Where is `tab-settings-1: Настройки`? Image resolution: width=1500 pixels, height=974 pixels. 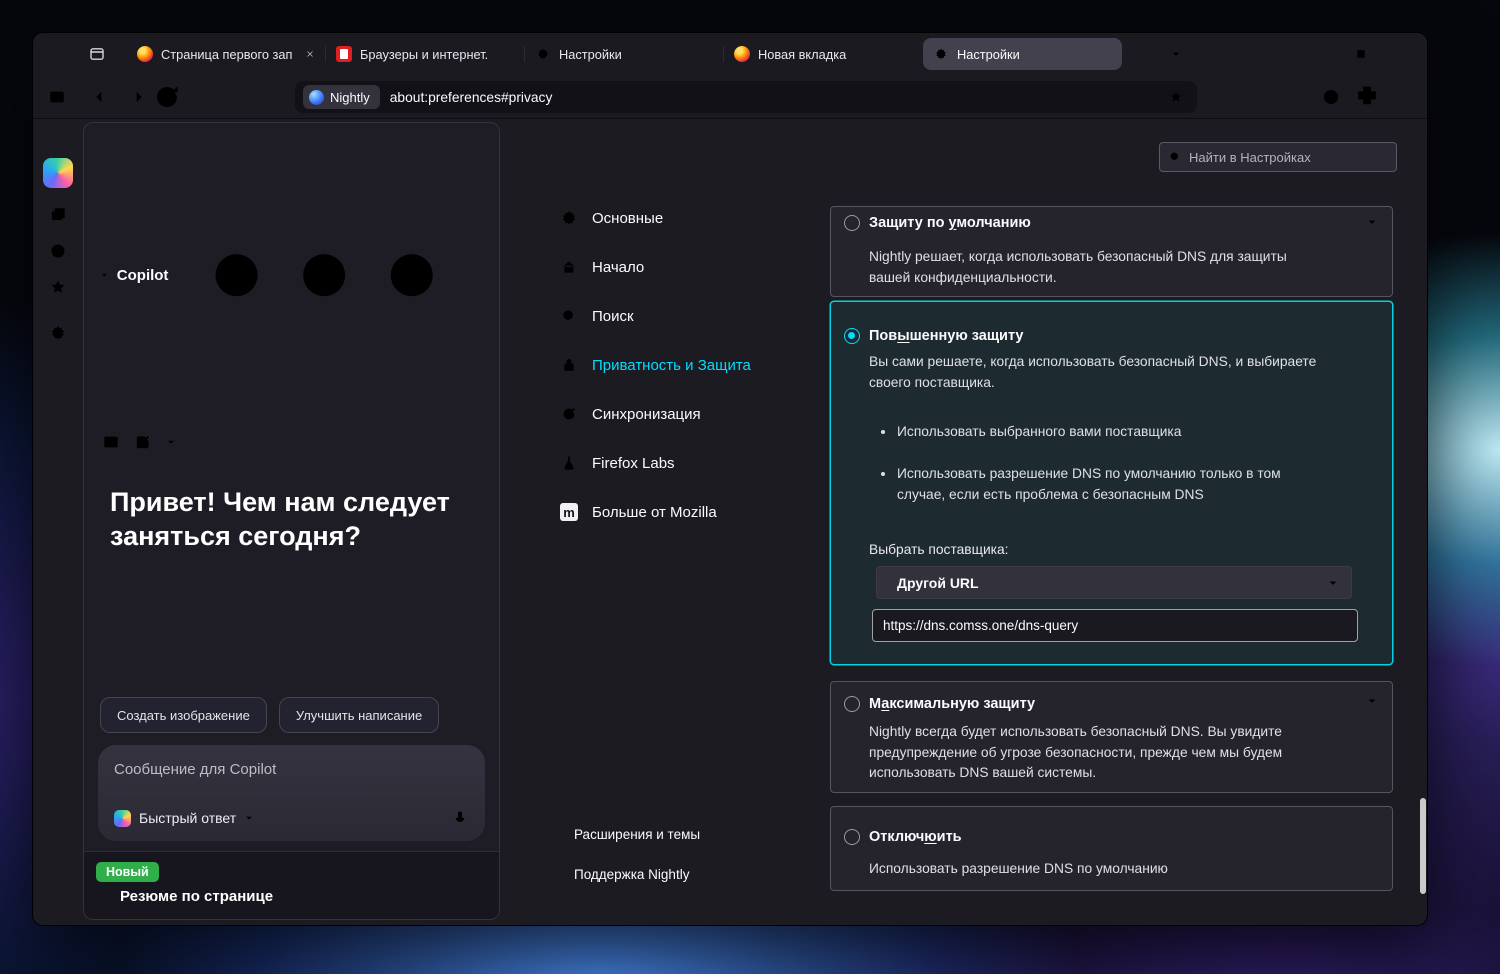 tab-settings-1: Настройки is located at coordinates (624, 54).